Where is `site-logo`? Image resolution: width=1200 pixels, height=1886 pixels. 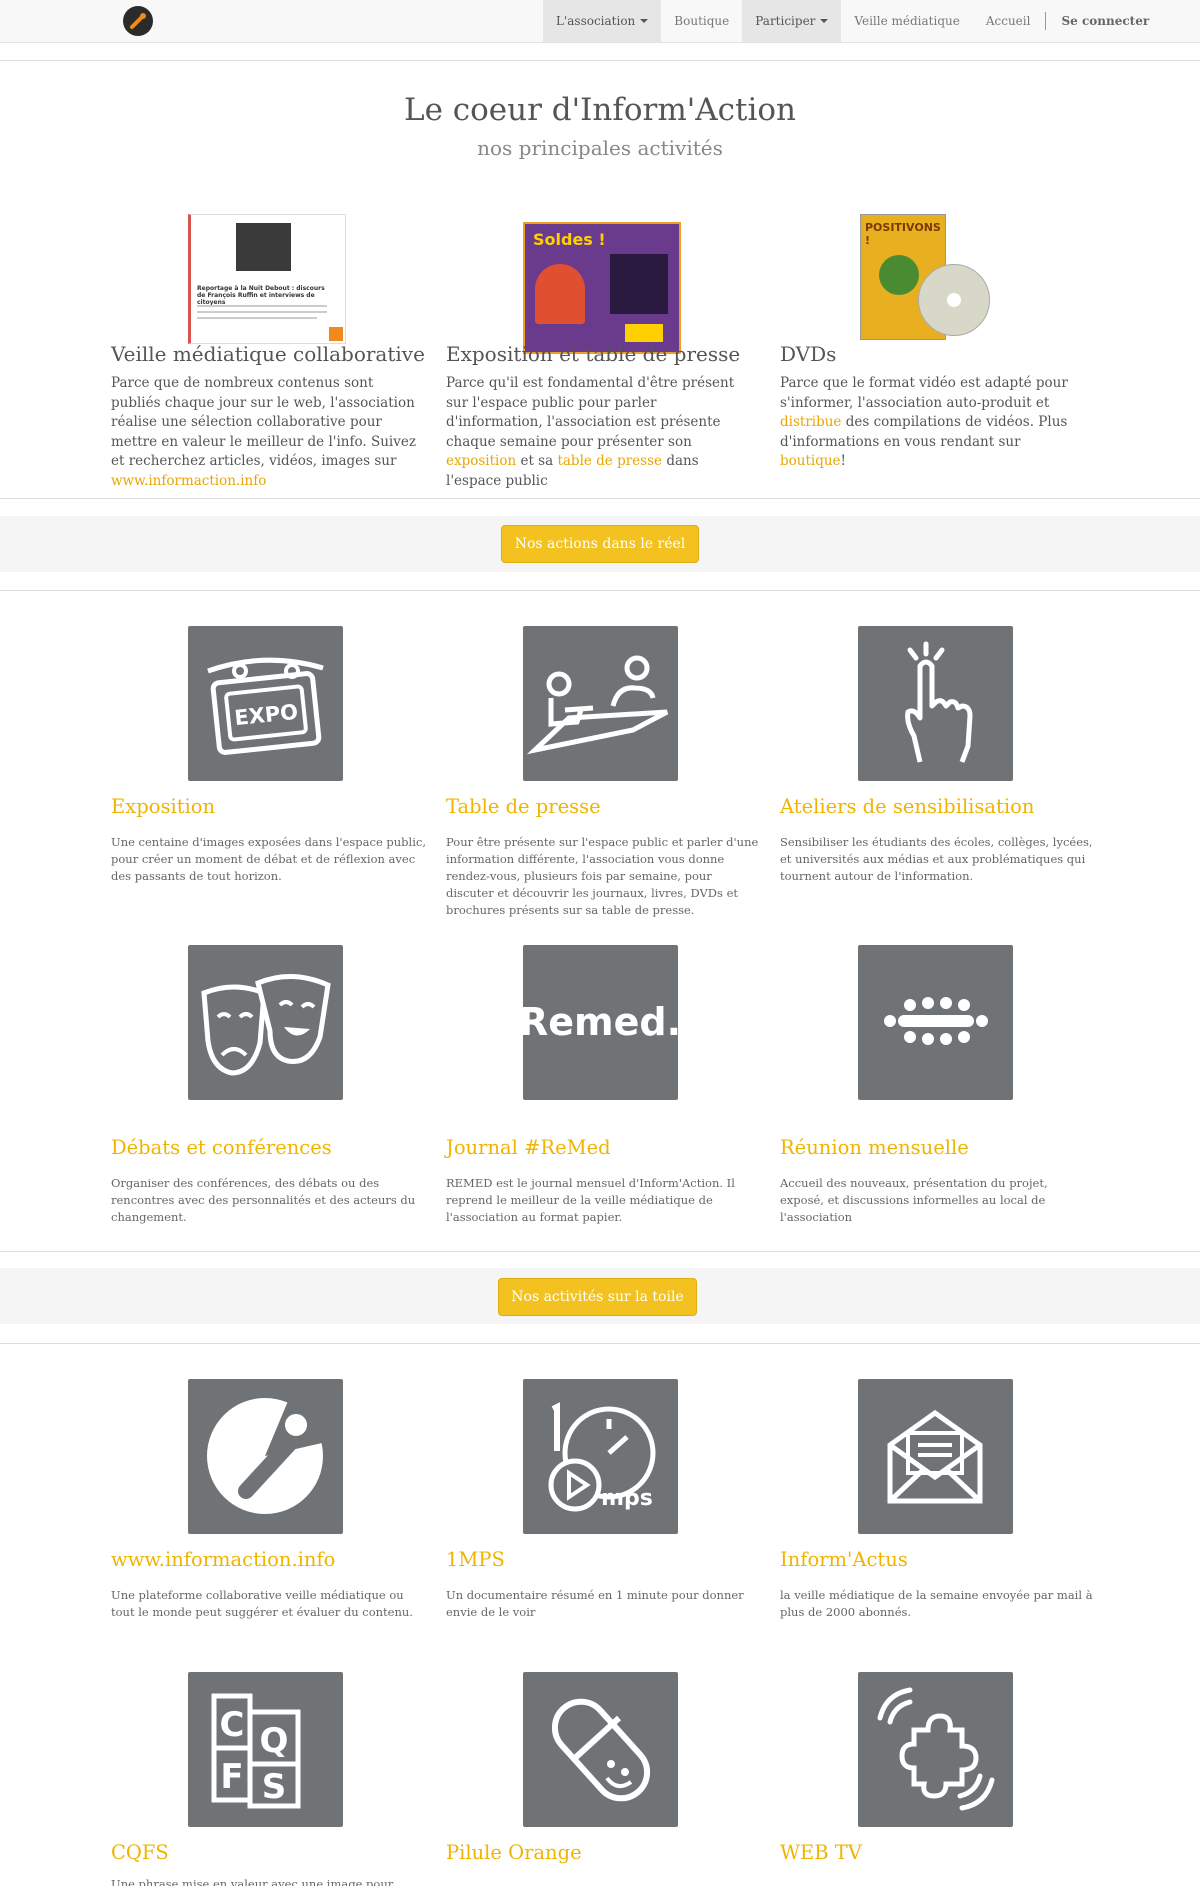
site-logo is located at coordinates (138, 21).